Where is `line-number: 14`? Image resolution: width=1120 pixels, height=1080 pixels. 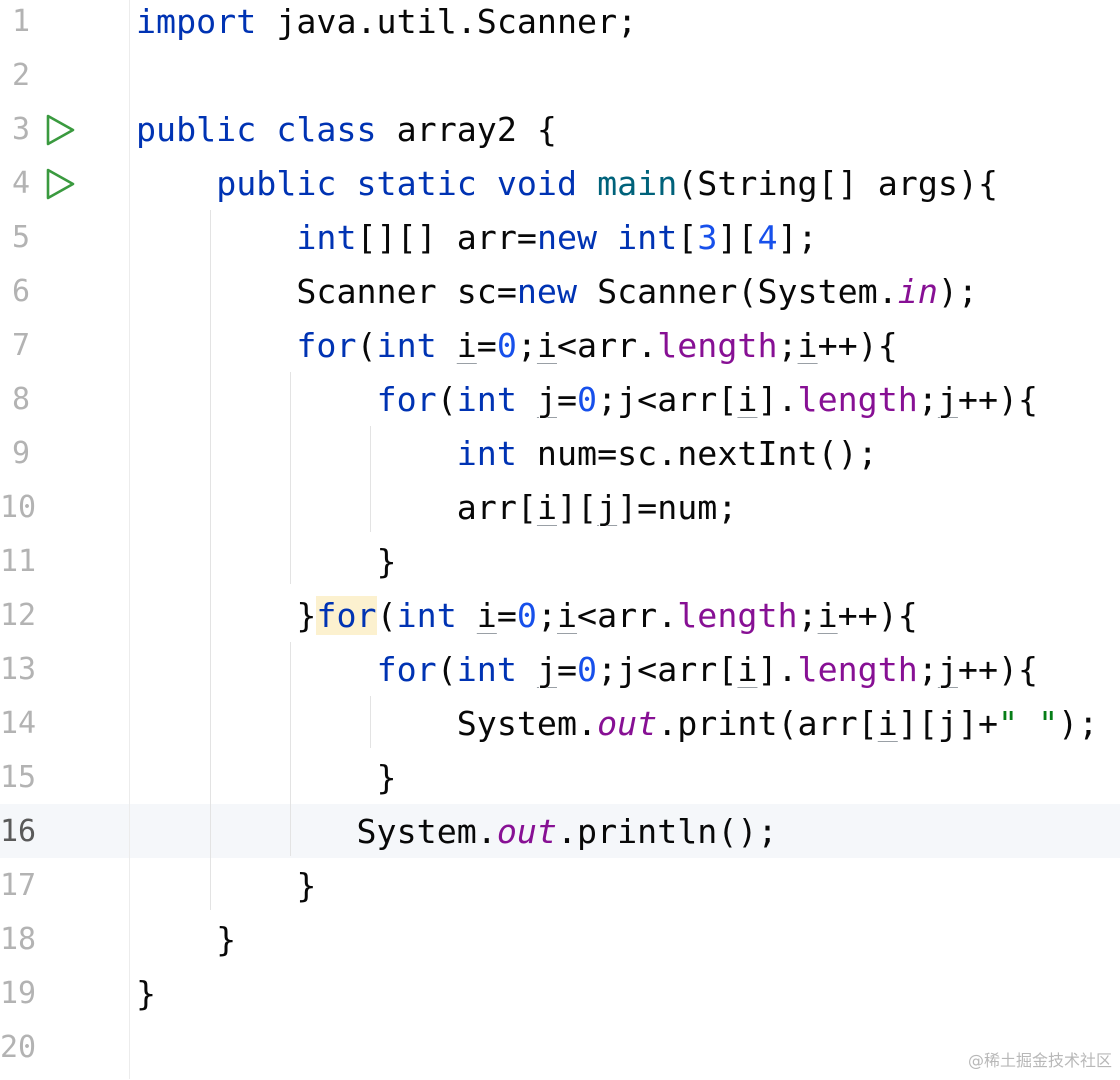
line-number: 14 is located at coordinates (18, 723).